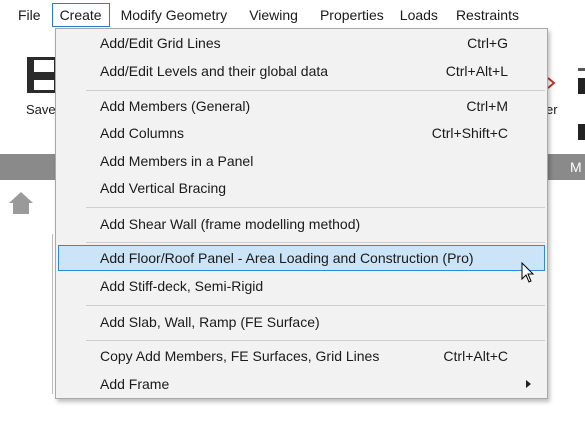  What do you see at coordinates (301, 188) in the screenshot?
I see `menu-item-add-vertical-bracing: Add Vertical Bracing` at bounding box center [301, 188].